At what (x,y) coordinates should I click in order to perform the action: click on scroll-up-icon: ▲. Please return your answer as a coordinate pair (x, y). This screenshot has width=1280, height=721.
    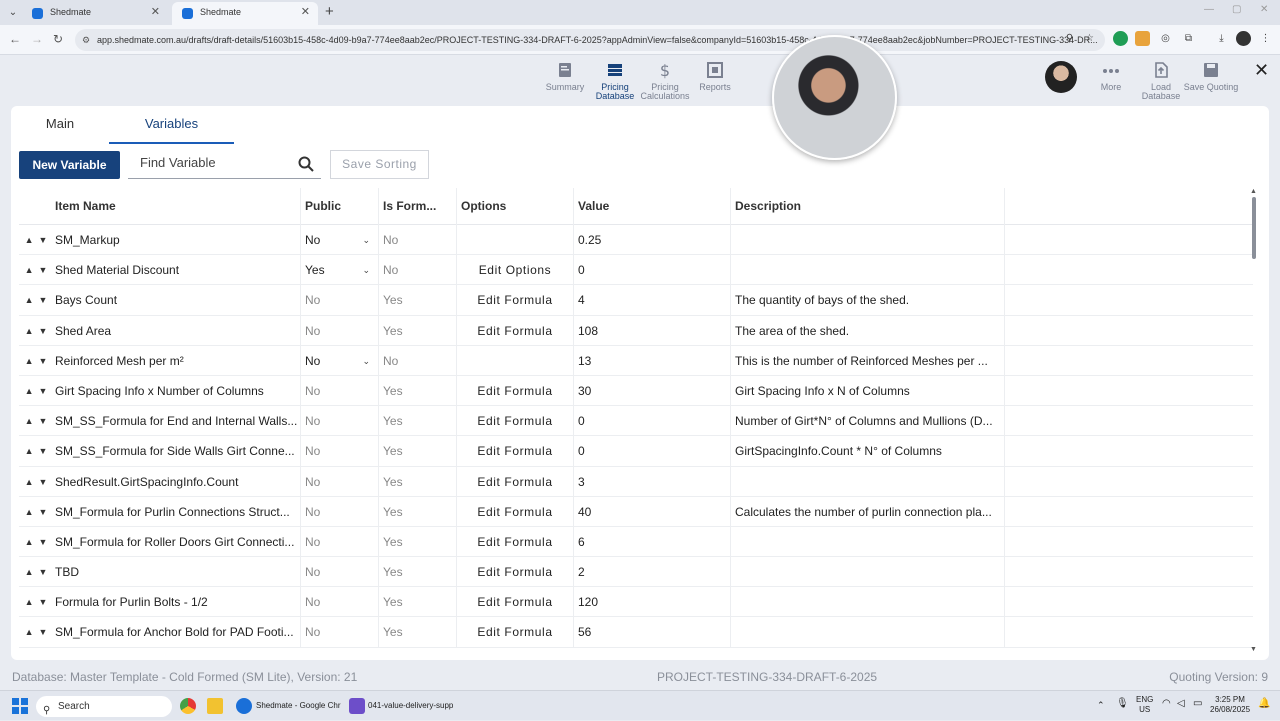
    Looking at the image, I should click on (1253, 191).